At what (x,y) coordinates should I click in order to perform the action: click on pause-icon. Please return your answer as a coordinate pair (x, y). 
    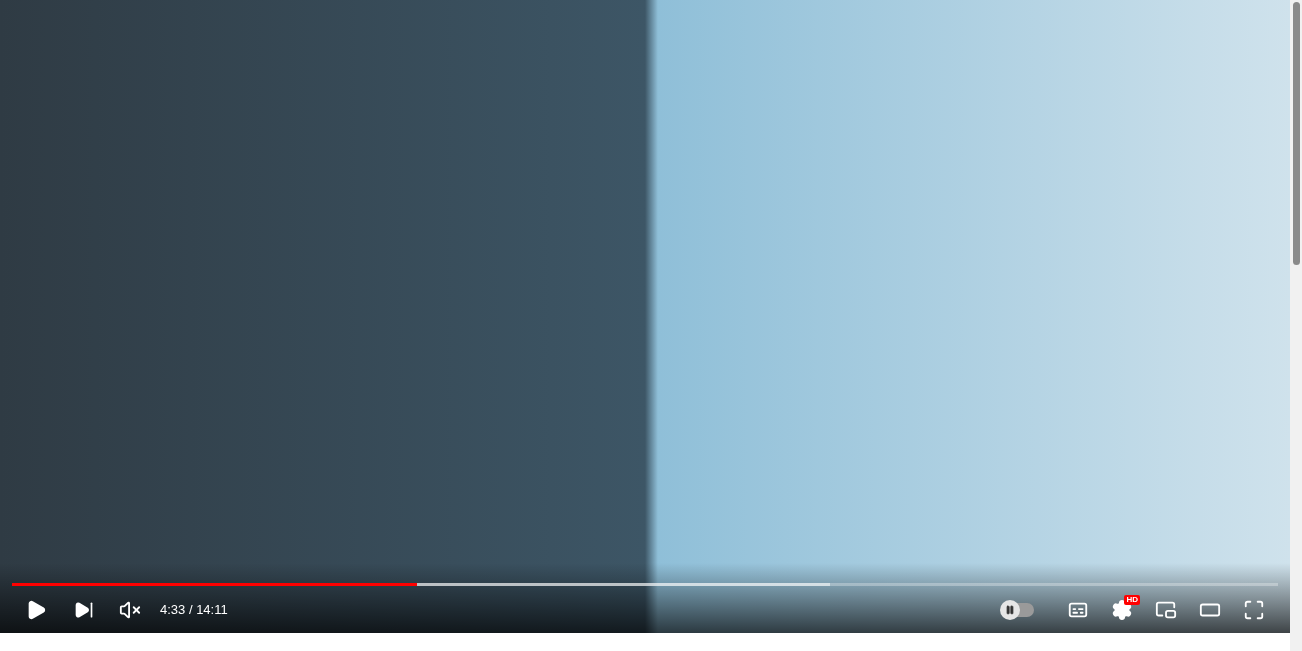
    Looking at the image, I should click on (1010, 610).